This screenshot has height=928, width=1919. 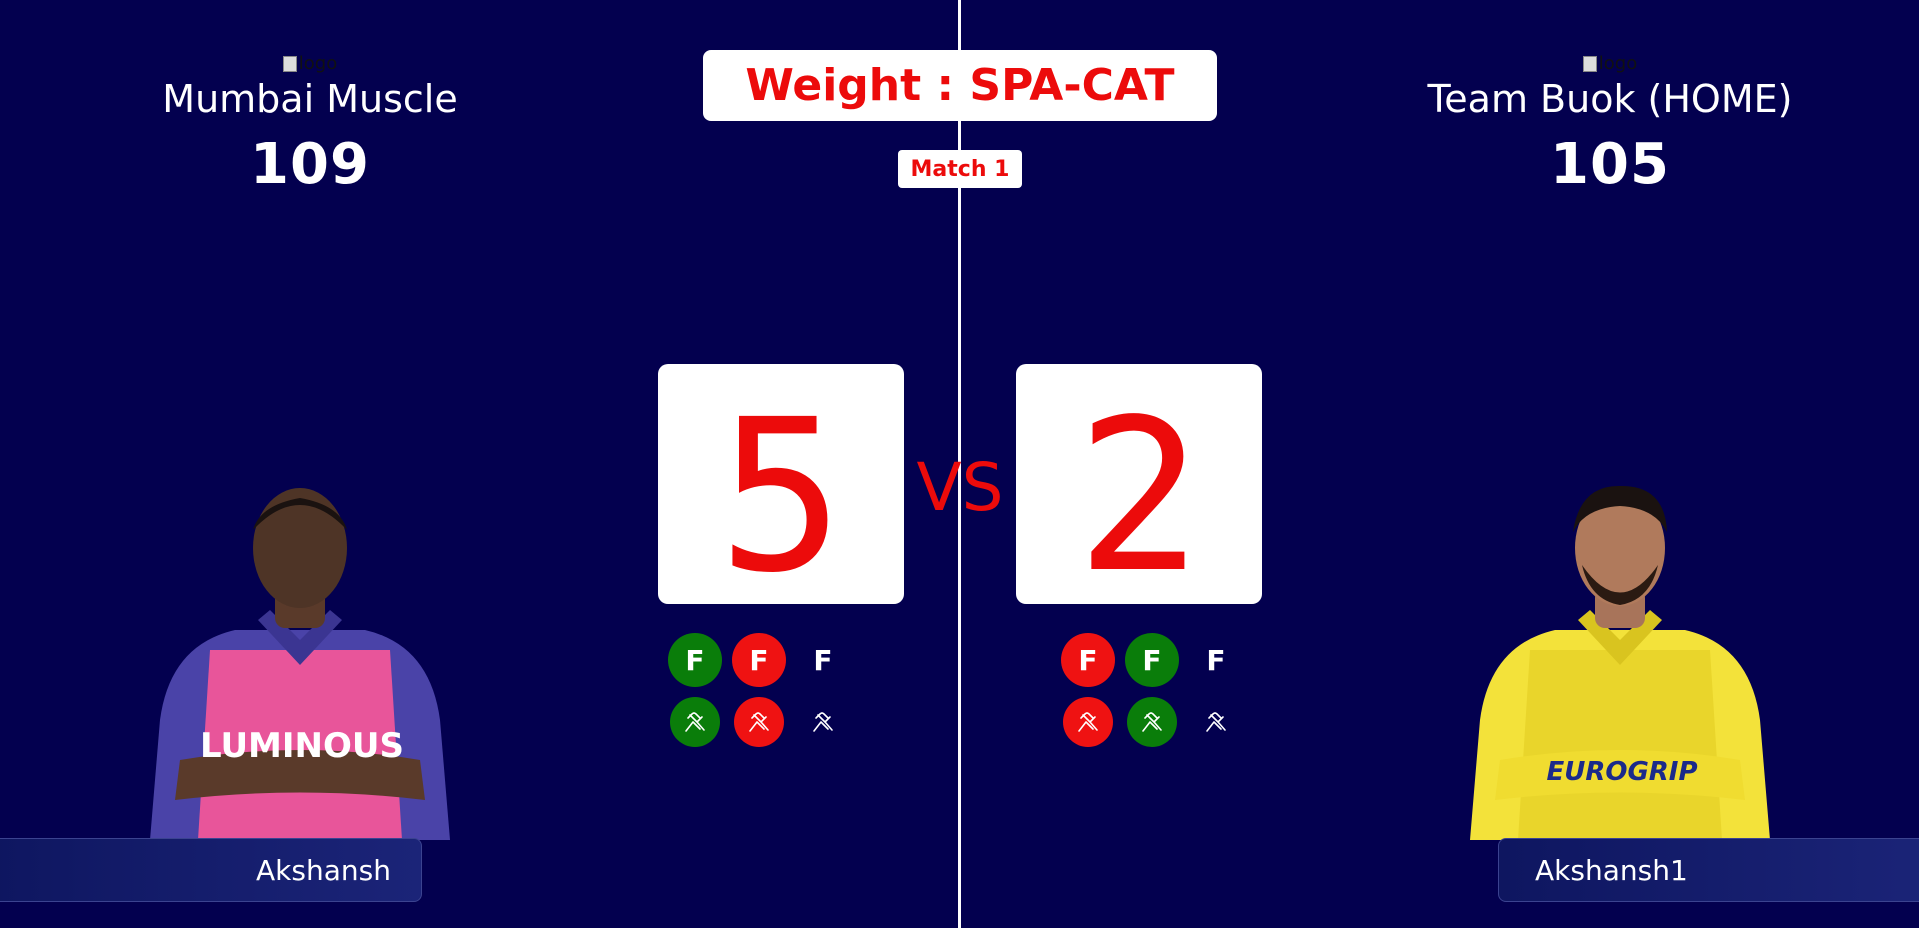 I want to click on right-player-jersey, so click(x=1620, y=745).